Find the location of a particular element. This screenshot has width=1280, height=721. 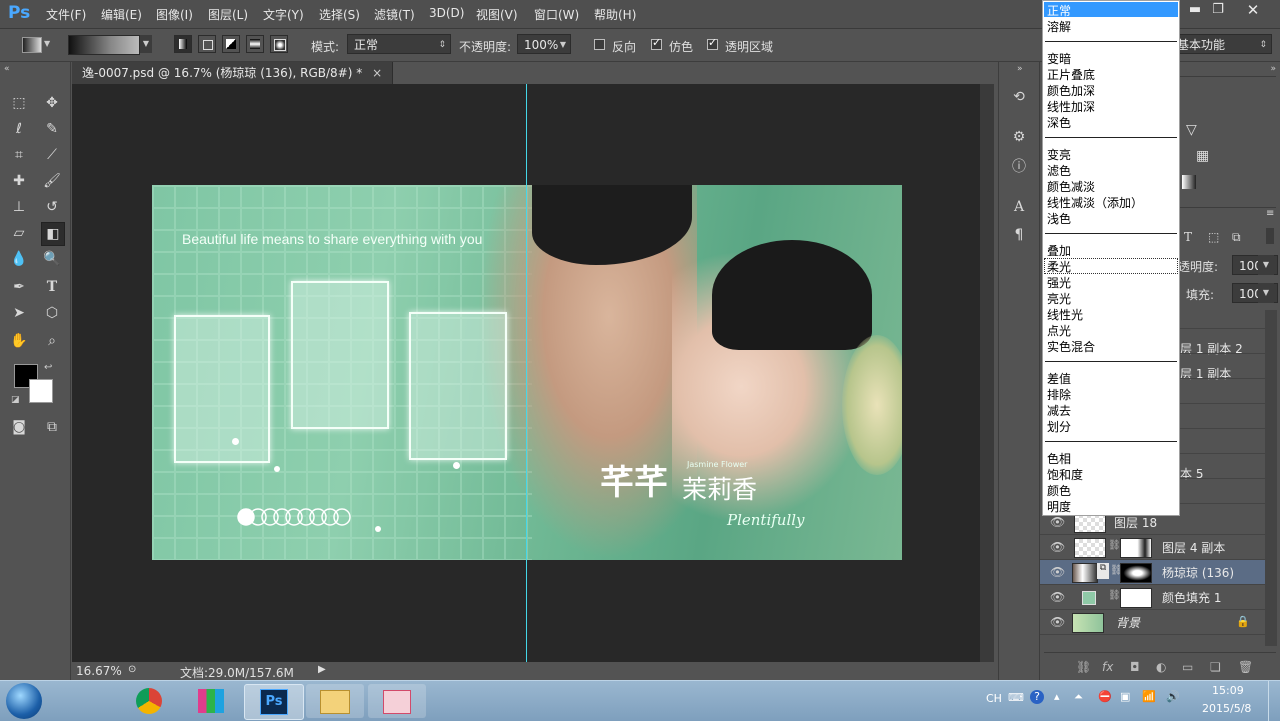

gradient-picker-chevron-icon: ▼ is located at coordinates (146, 44).